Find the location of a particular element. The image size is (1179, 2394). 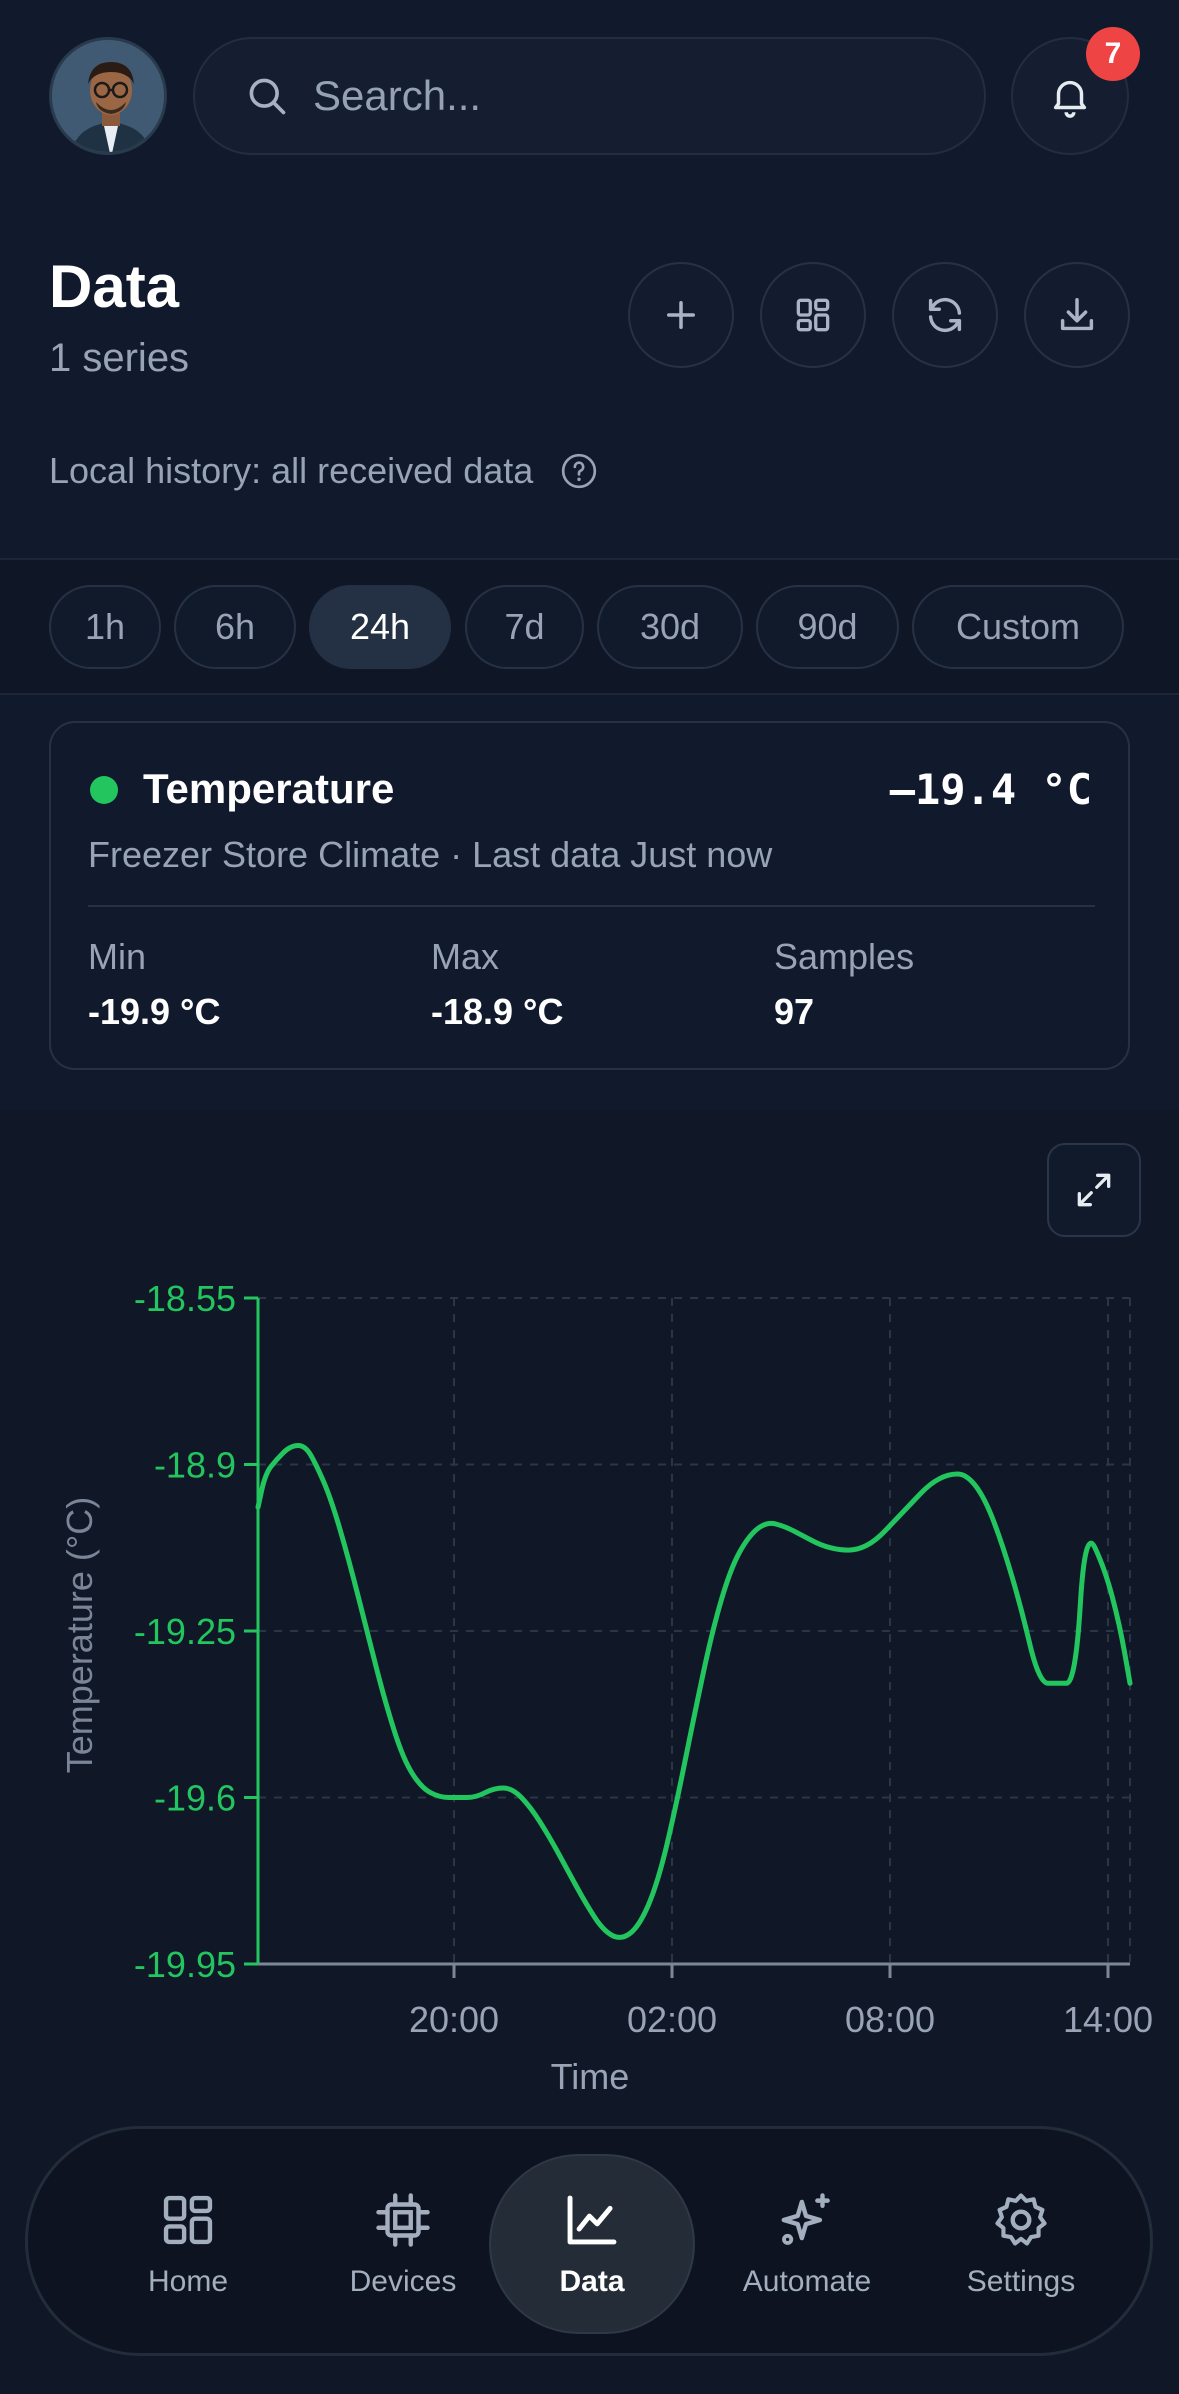

nav-label-devices: Devices is located at coordinates (403, 2281).